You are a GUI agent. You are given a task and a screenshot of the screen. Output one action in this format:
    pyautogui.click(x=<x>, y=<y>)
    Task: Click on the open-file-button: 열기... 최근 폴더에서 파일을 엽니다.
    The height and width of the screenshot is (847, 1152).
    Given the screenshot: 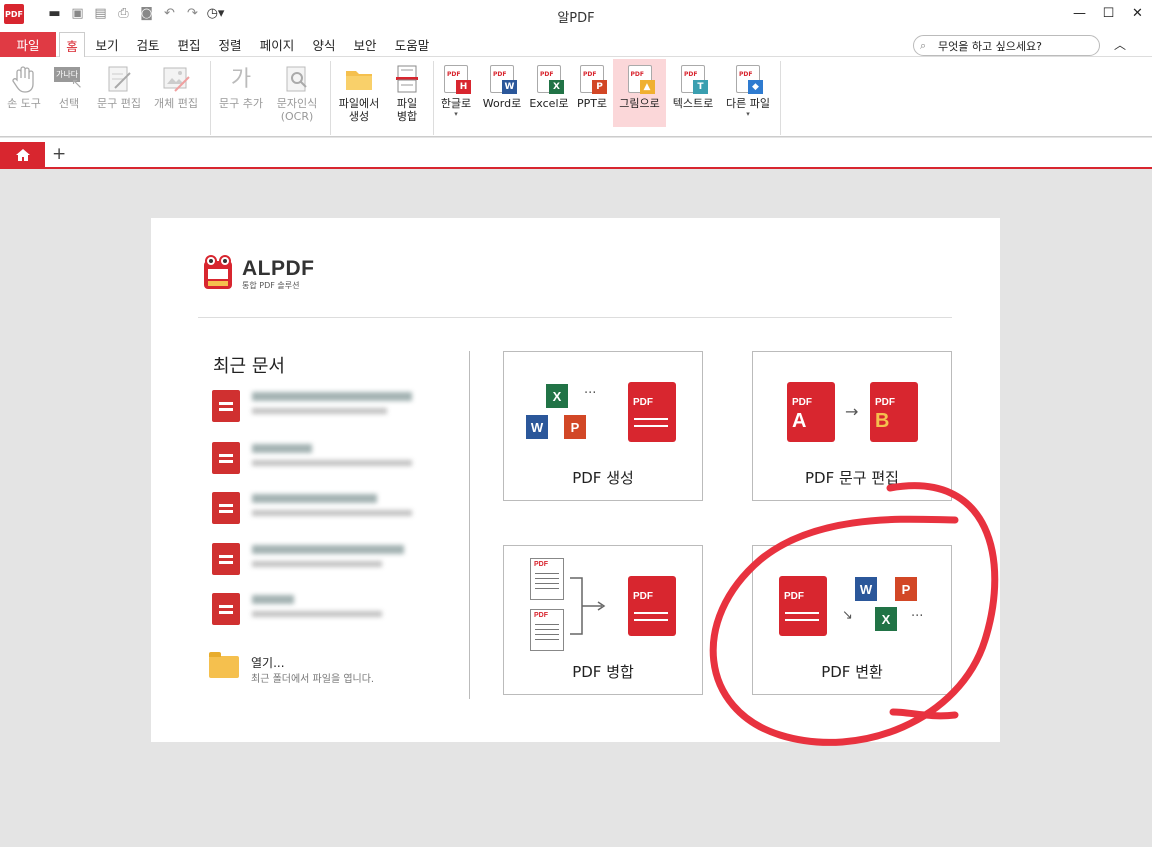 What is the action you would take?
    pyautogui.click(x=319, y=670)
    